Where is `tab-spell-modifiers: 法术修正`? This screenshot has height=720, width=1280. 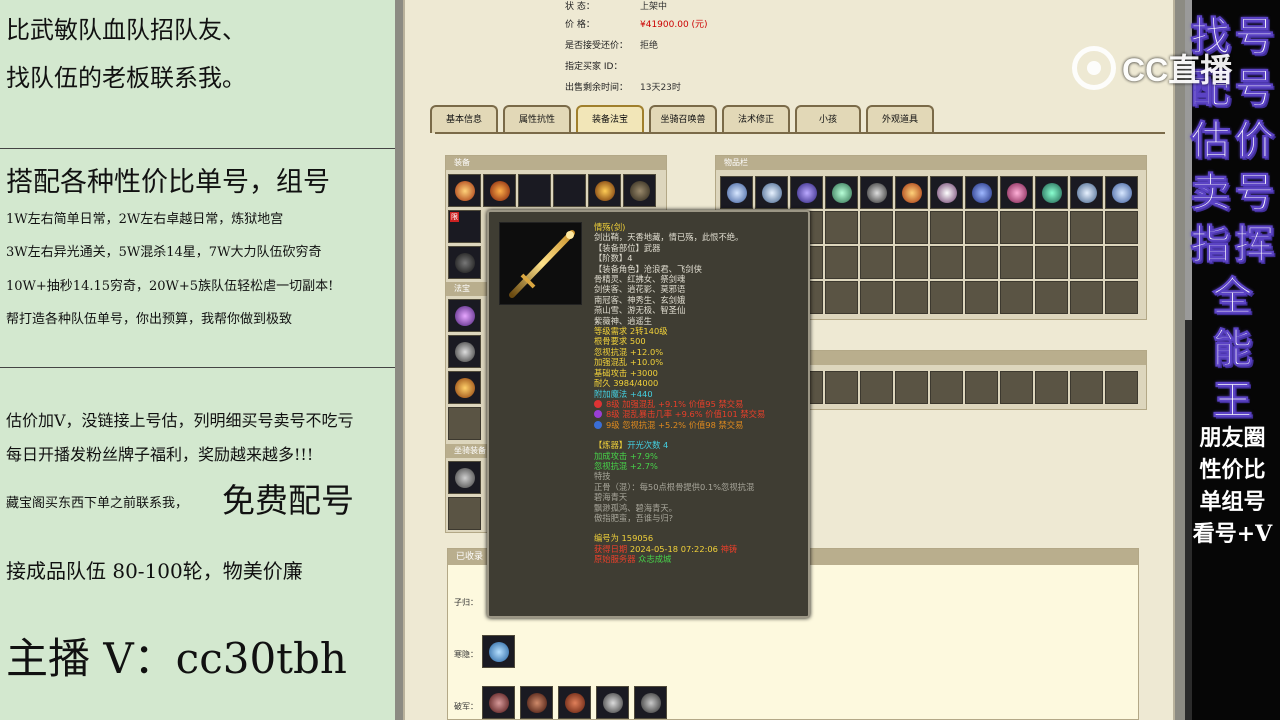
tab-spell-modifiers: 法术修正 is located at coordinates (756, 119).